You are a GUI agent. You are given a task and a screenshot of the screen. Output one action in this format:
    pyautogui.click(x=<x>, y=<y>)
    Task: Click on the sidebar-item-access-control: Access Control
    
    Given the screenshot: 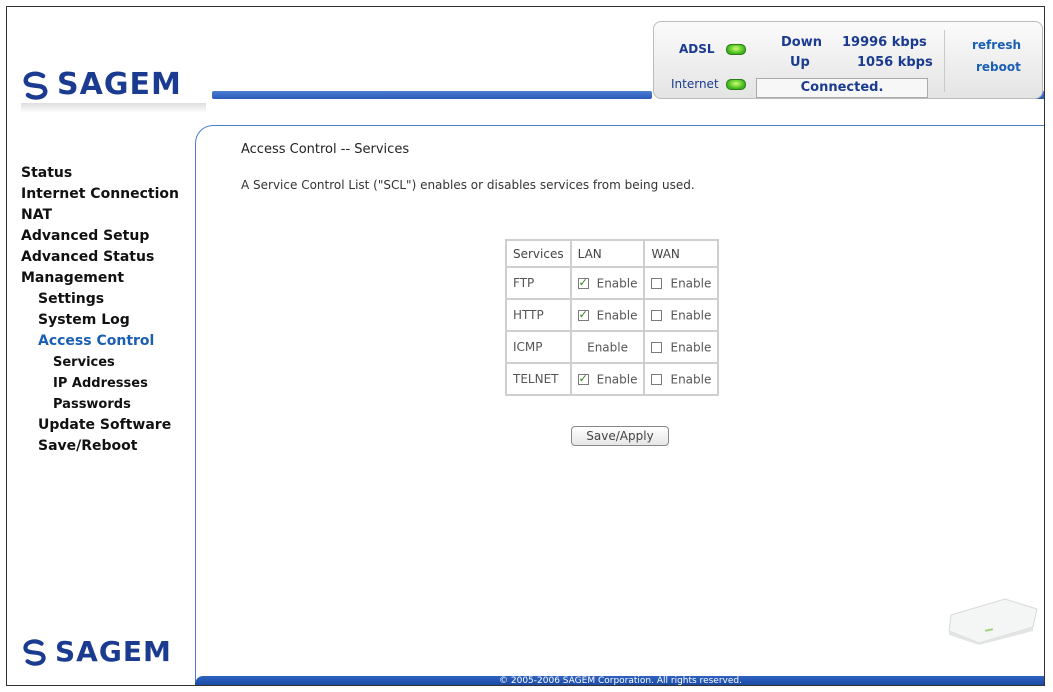 What is the action you would take?
    pyautogui.click(x=100, y=341)
    